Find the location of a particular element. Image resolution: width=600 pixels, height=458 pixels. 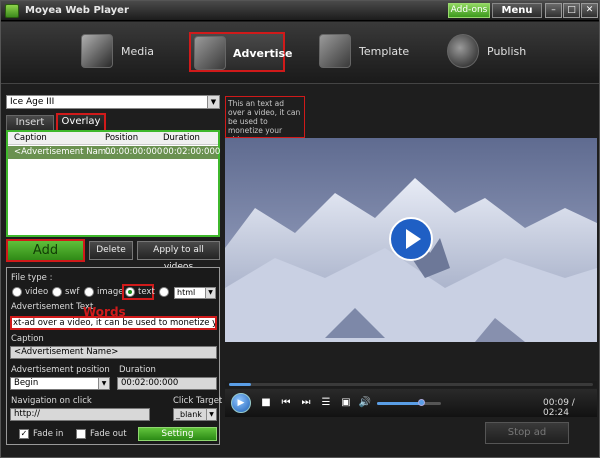

step-media-label: Media is located at coordinates (138, 51).